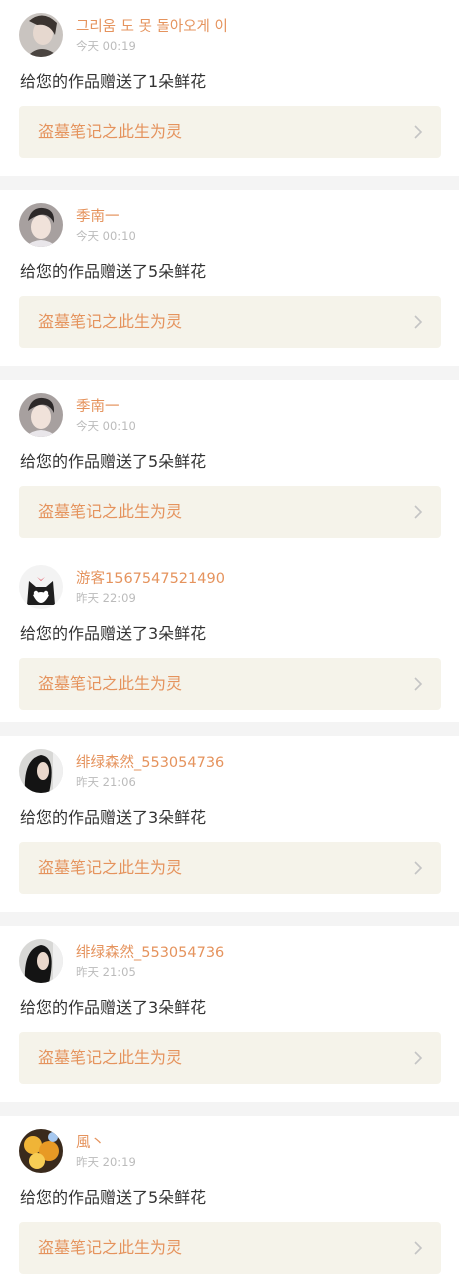 The width and height of the screenshot is (459, 1280). What do you see at coordinates (106, 597) in the screenshot?
I see `timestamp: 昨天 22:09` at bounding box center [106, 597].